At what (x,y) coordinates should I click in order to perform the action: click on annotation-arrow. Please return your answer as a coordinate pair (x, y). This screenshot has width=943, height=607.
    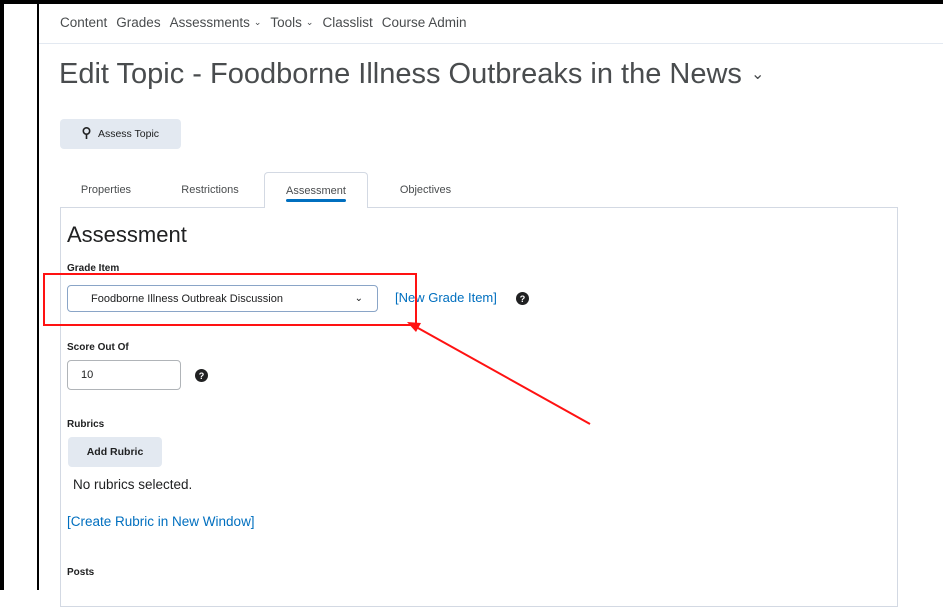
    Looking at the image, I should click on (499, 373).